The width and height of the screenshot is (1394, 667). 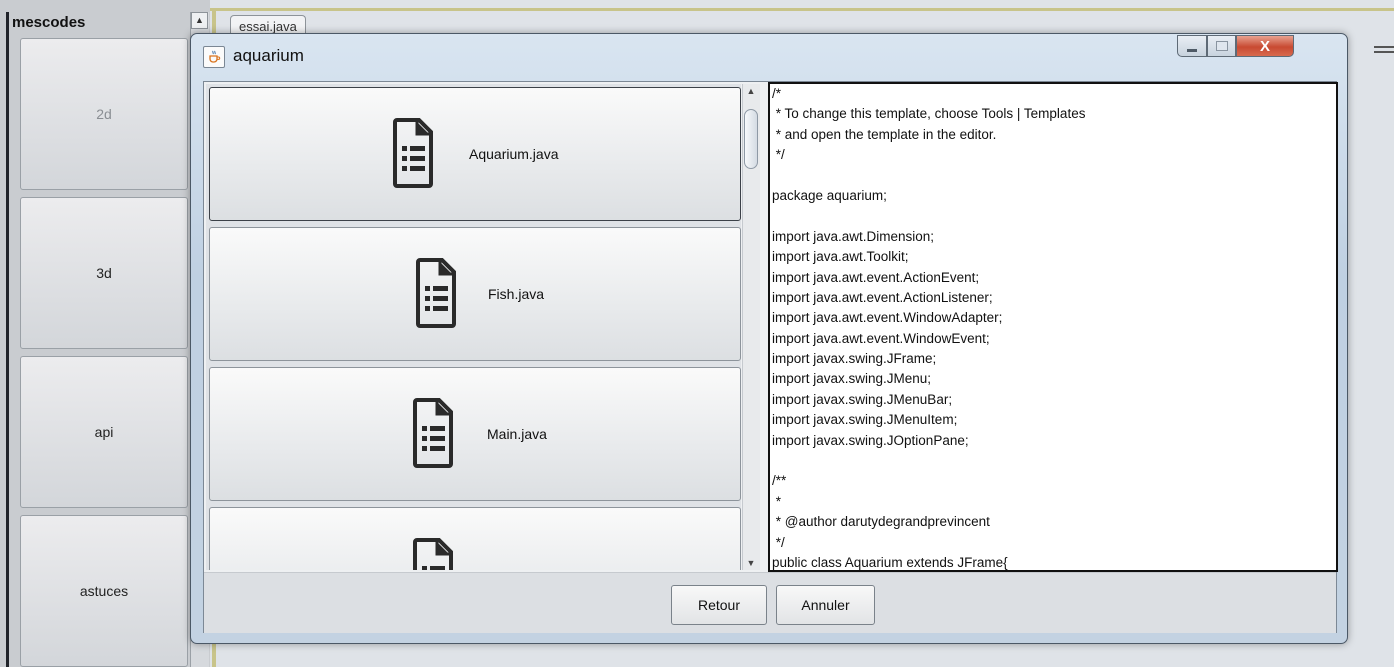 I want to click on panel-border, so click(x=7, y=339).